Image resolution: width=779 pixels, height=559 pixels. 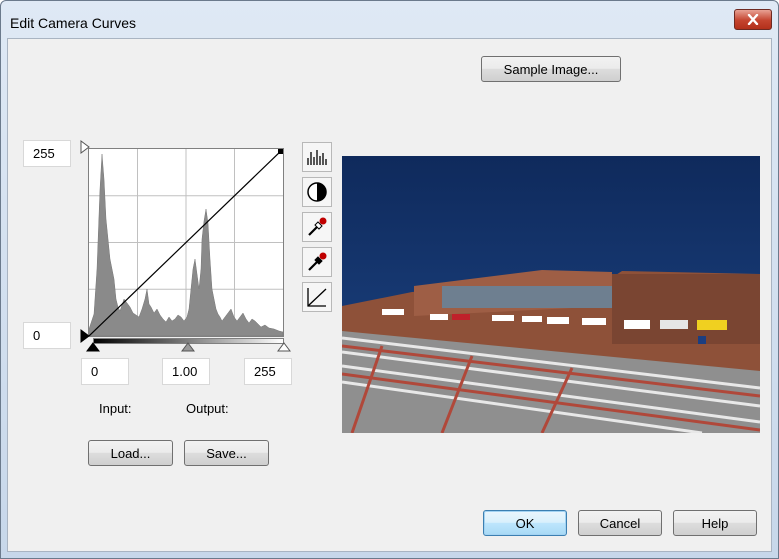 What do you see at coordinates (186, 242) in the screenshot?
I see `curve-graph` at bounding box center [186, 242].